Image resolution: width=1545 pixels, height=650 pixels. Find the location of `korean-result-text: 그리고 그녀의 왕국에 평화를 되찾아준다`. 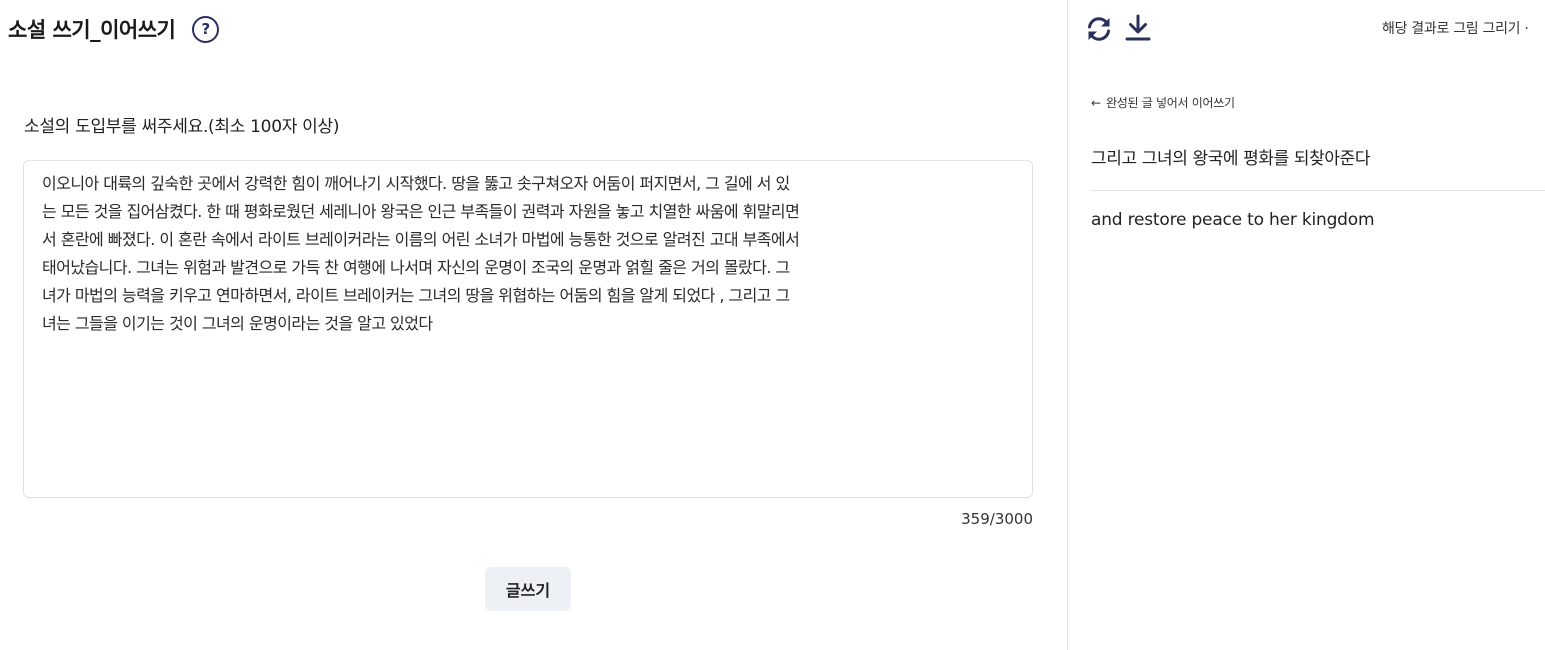

korean-result-text: 그리고 그녀의 왕국에 평화를 되찾아준다 is located at coordinates (1231, 159).